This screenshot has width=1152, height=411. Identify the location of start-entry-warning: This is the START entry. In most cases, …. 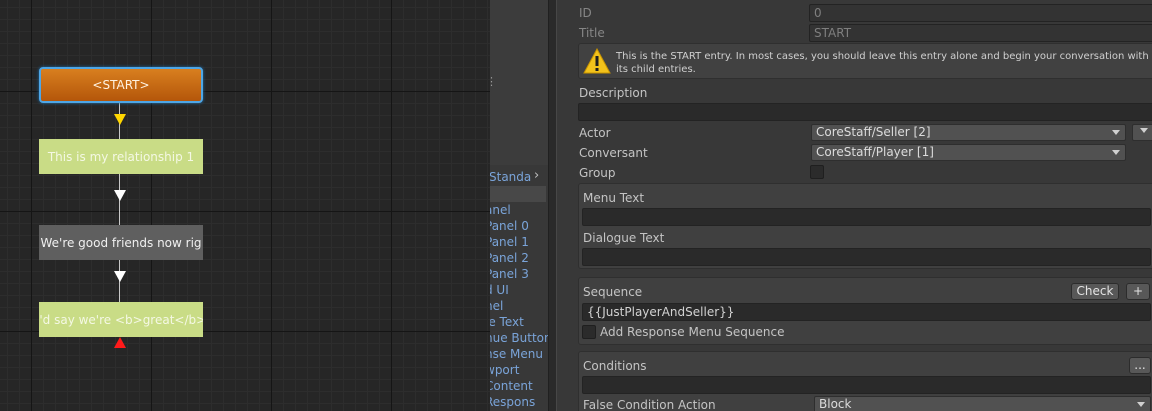
(865, 61).